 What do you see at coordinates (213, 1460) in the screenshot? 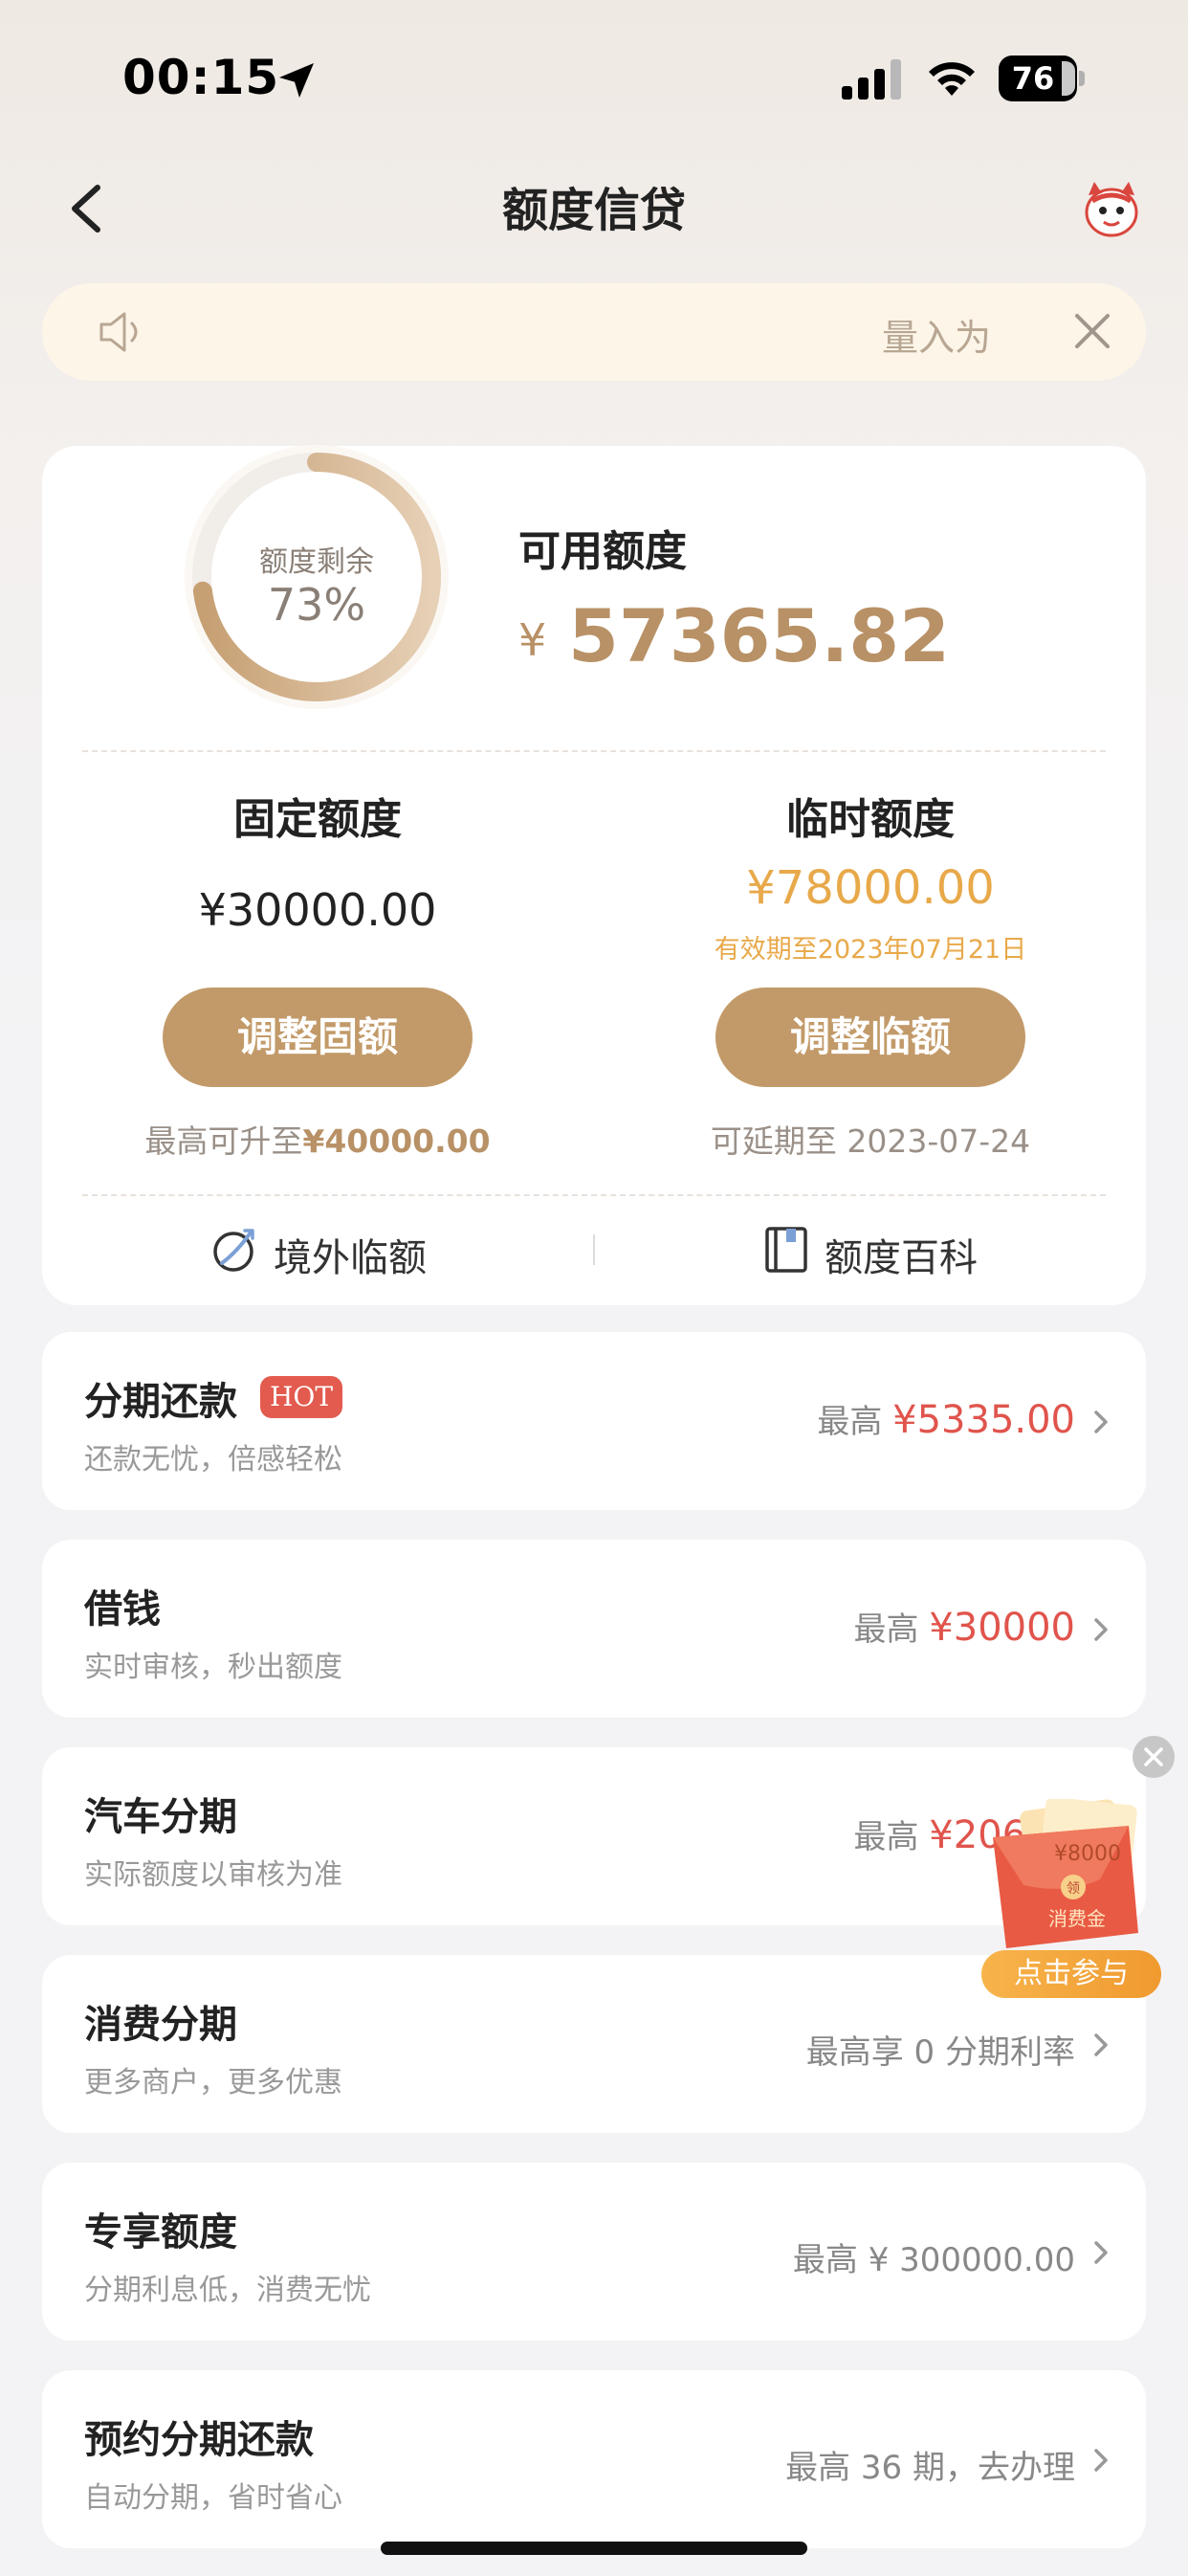
I see `list-item-subtitle: 还款无忧，倍感轻松` at bounding box center [213, 1460].